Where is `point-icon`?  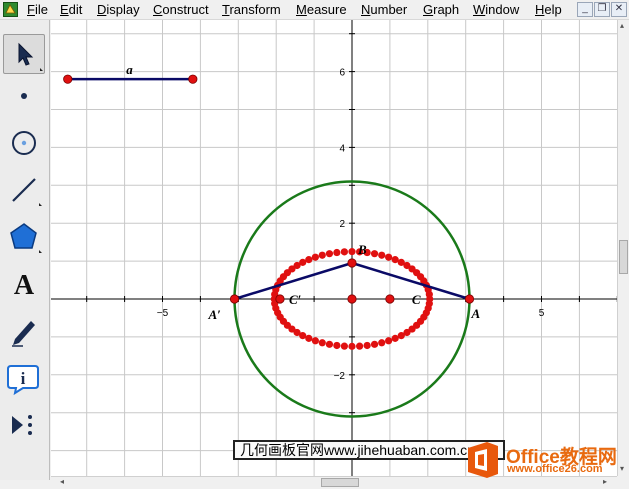
point-icon is located at coordinates (24, 96).